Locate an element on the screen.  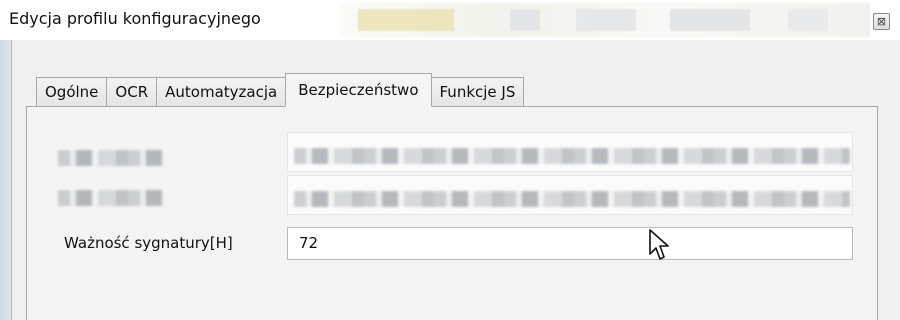
tab-label: Automatyzacja is located at coordinates (221, 92).